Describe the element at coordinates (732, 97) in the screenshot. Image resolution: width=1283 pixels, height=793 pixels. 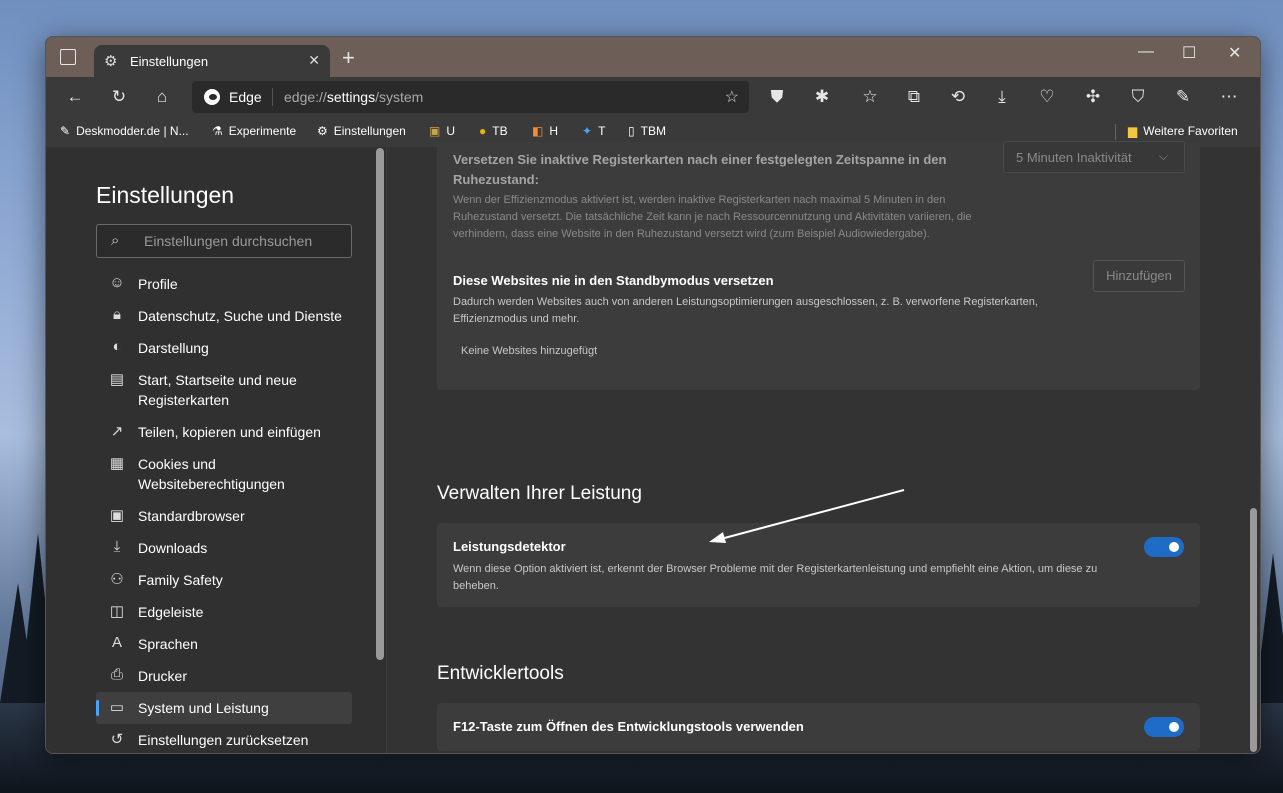
I see `add-favorite-icon: ☆` at that location.